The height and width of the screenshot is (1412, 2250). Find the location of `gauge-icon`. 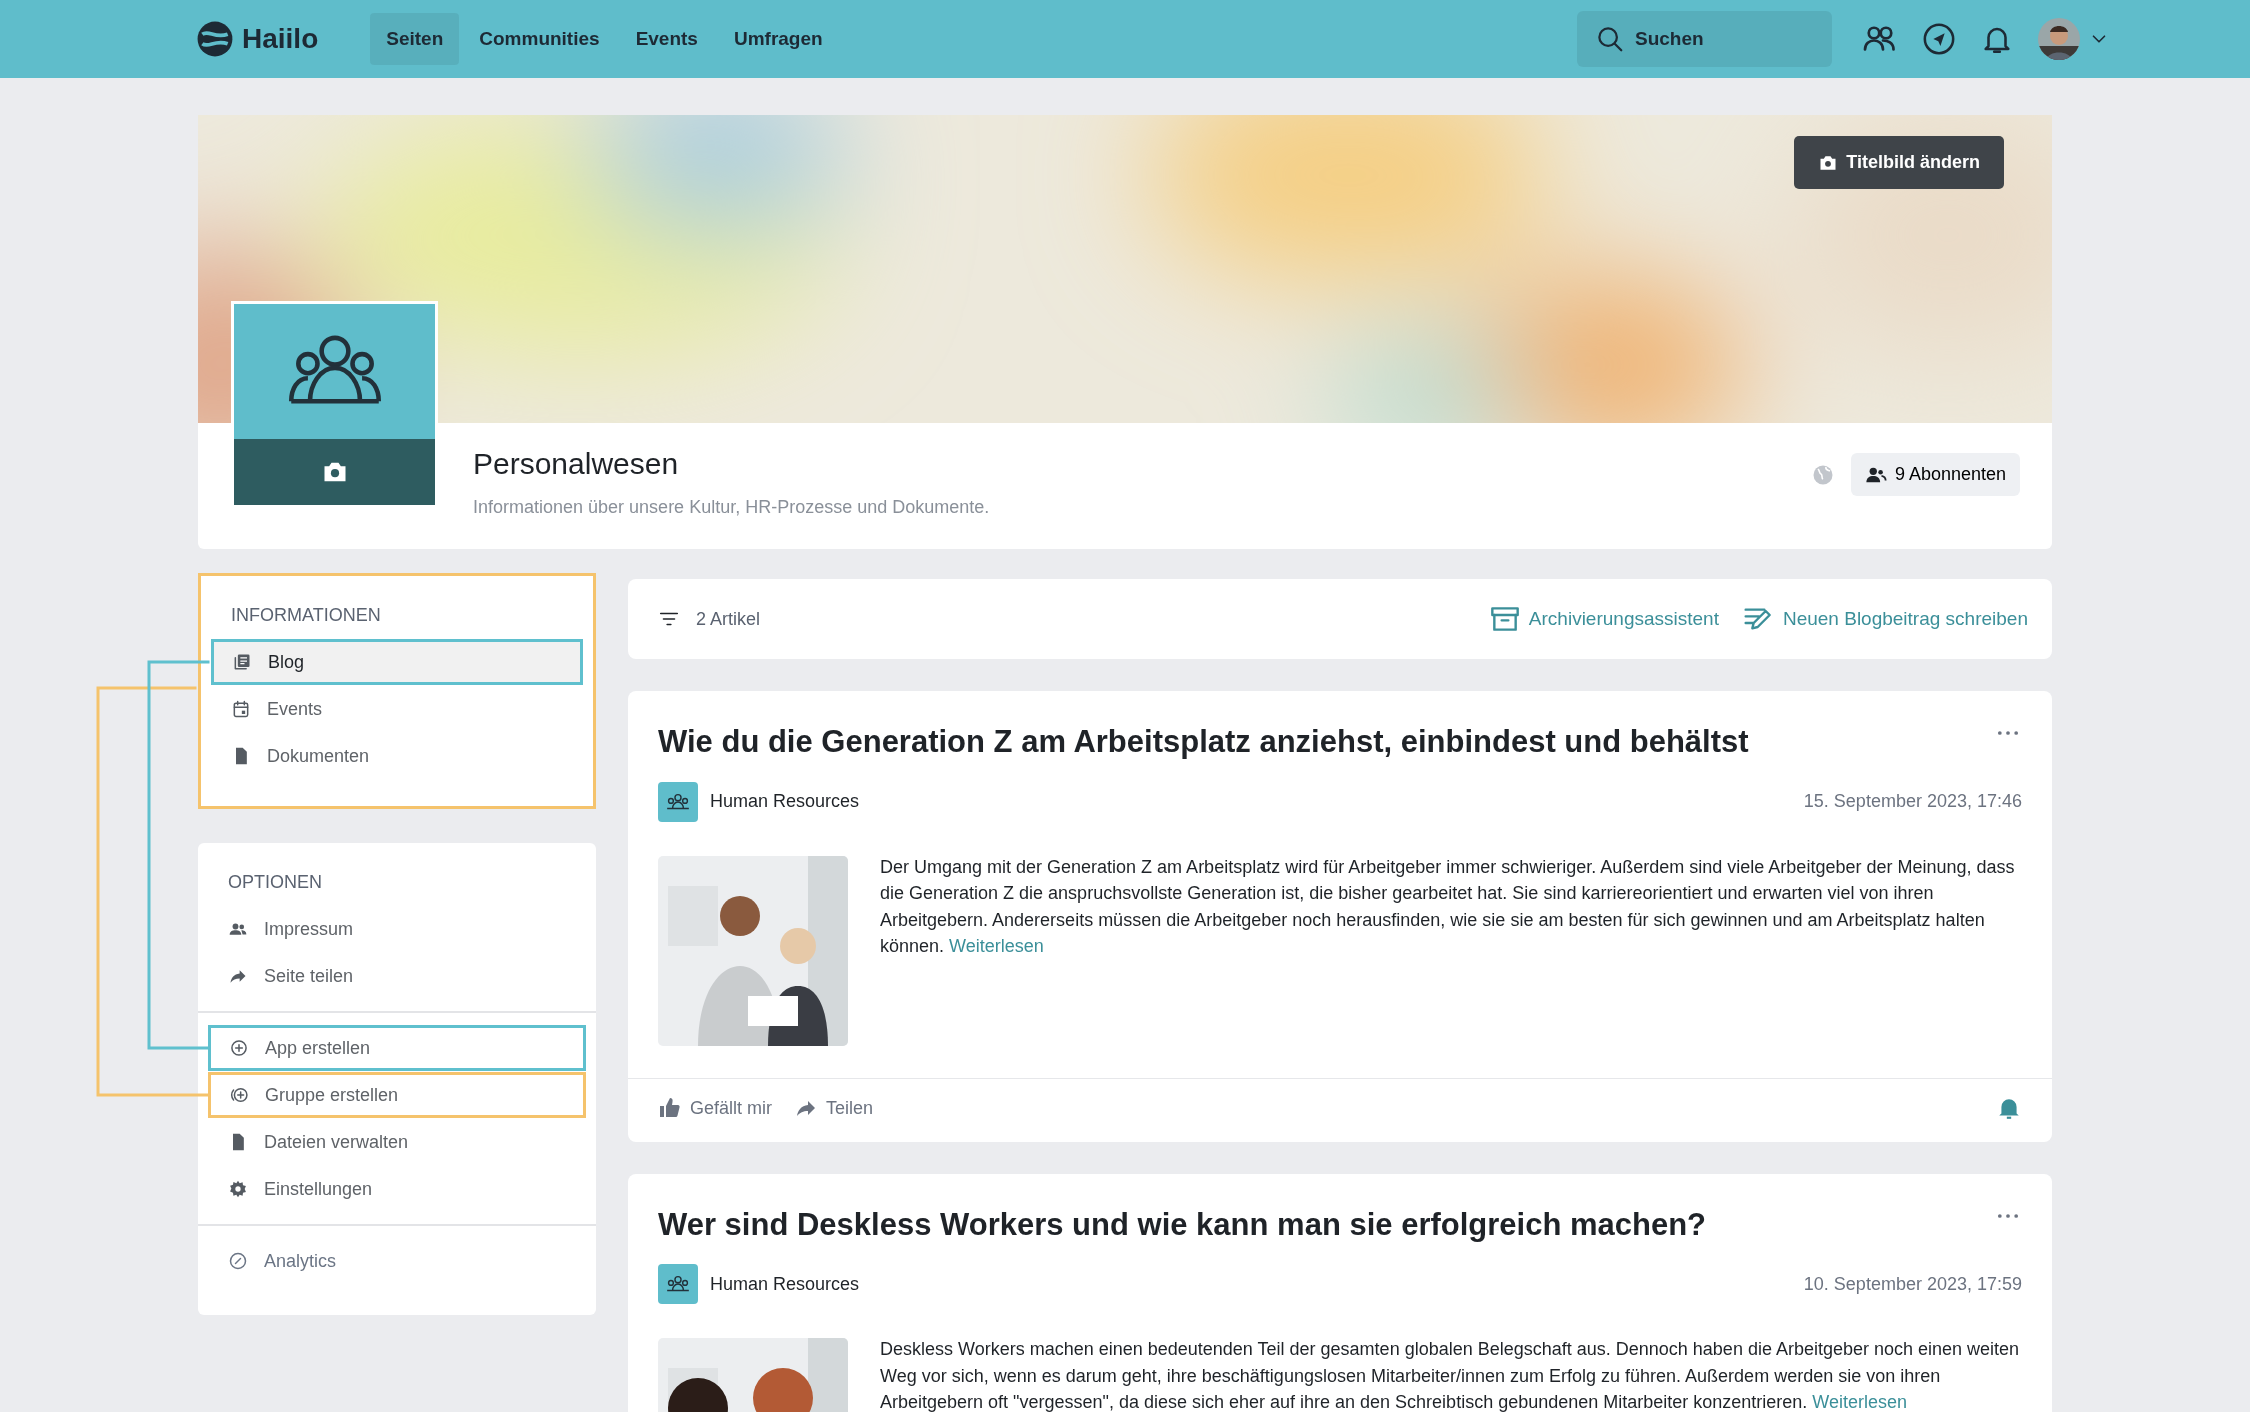

gauge-icon is located at coordinates (238, 1261).